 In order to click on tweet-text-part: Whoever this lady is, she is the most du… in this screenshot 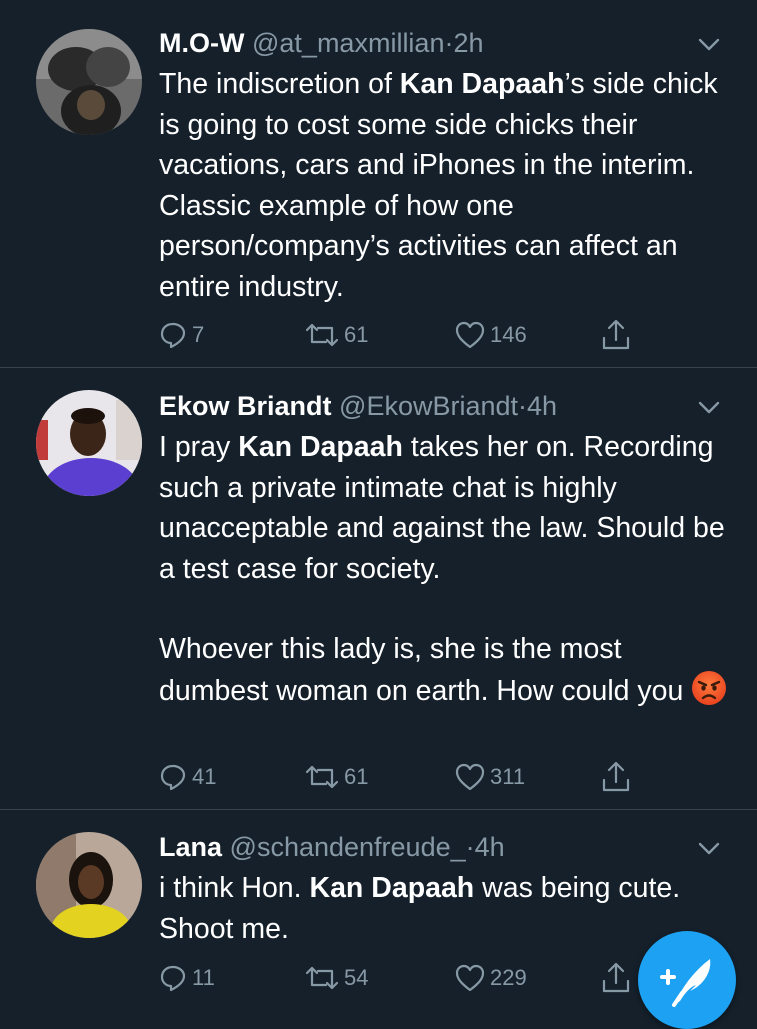, I will do `click(421, 670)`.